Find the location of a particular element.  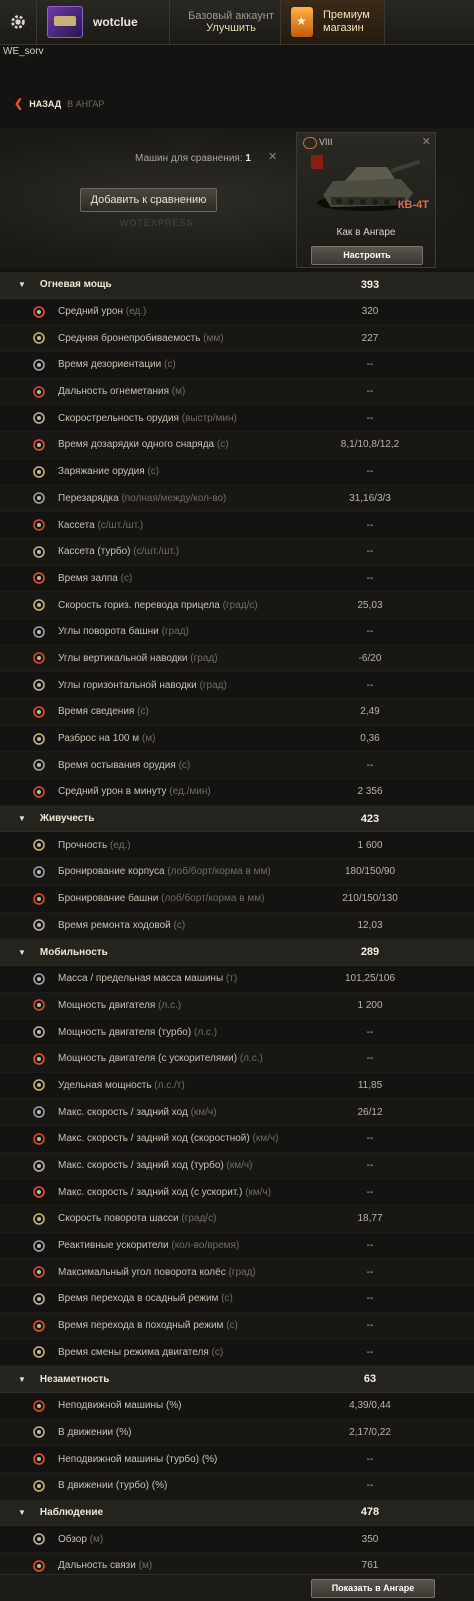

premium-shop-label-1: Премиум is located at coordinates (346, 15).